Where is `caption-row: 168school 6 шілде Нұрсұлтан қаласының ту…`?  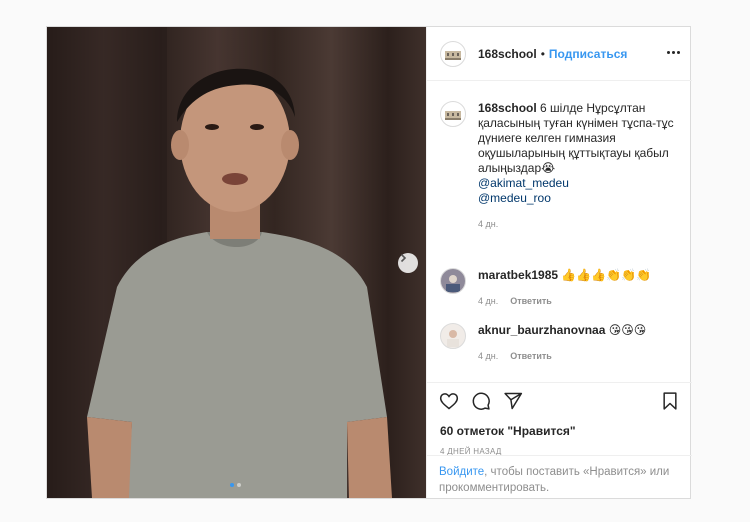
caption-row: 168school 6 шілде Нұрсұлтан қаласының ту… is located at coordinates (564, 166).